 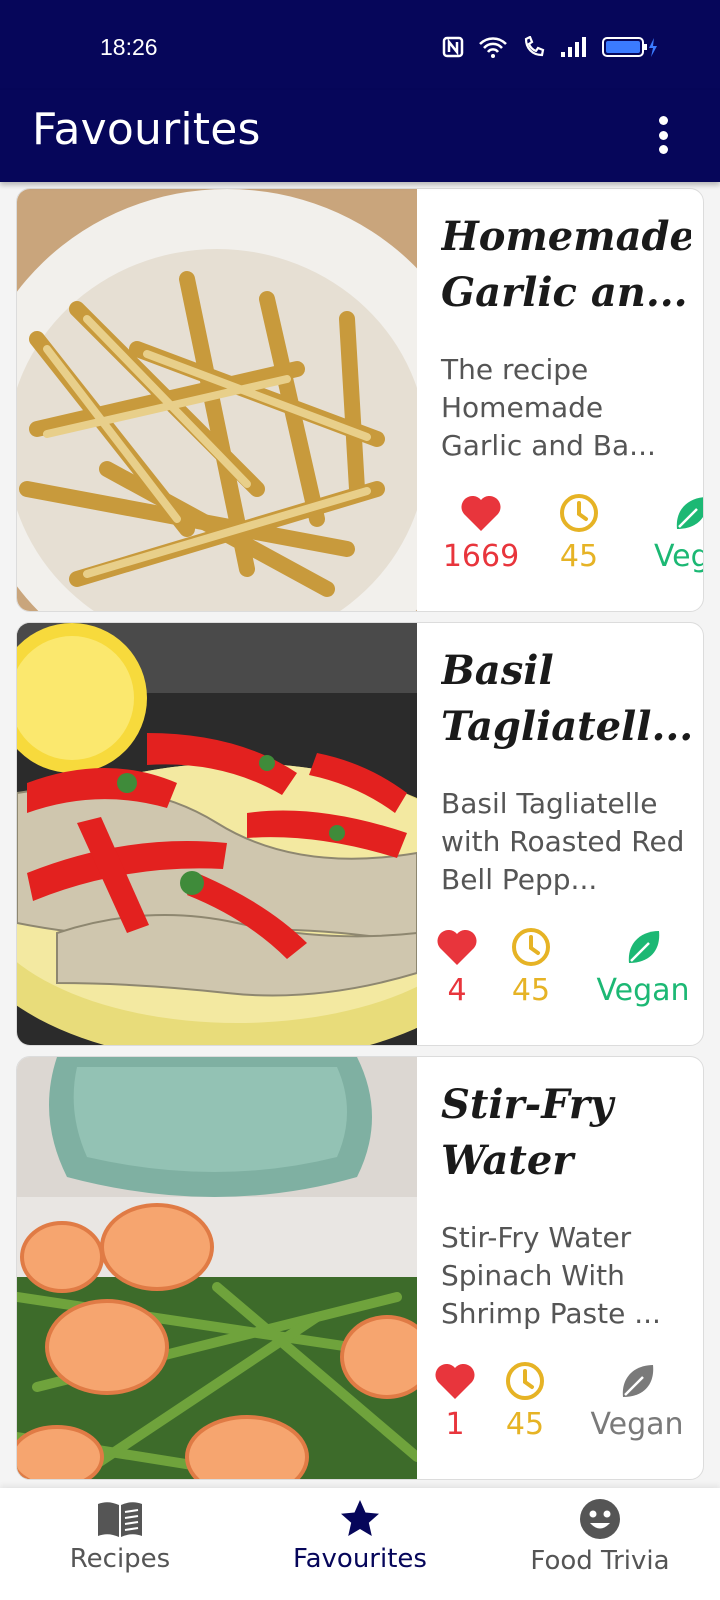 I want to click on nav-item-food-trivia: Food Trivia, so click(x=600, y=1537).